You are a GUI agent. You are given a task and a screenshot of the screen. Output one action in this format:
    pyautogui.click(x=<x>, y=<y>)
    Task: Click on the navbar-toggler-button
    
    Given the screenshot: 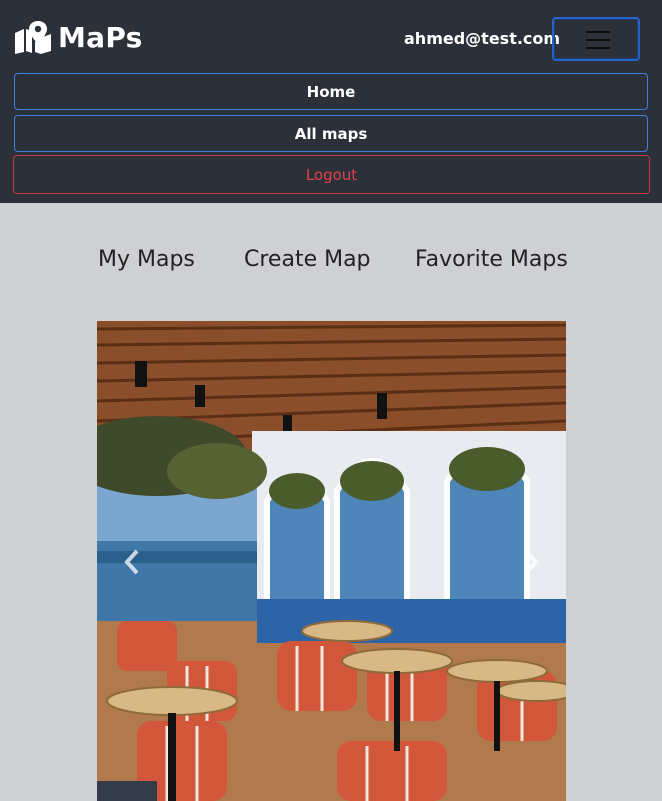 What is the action you would take?
    pyautogui.click(x=596, y=39)
    